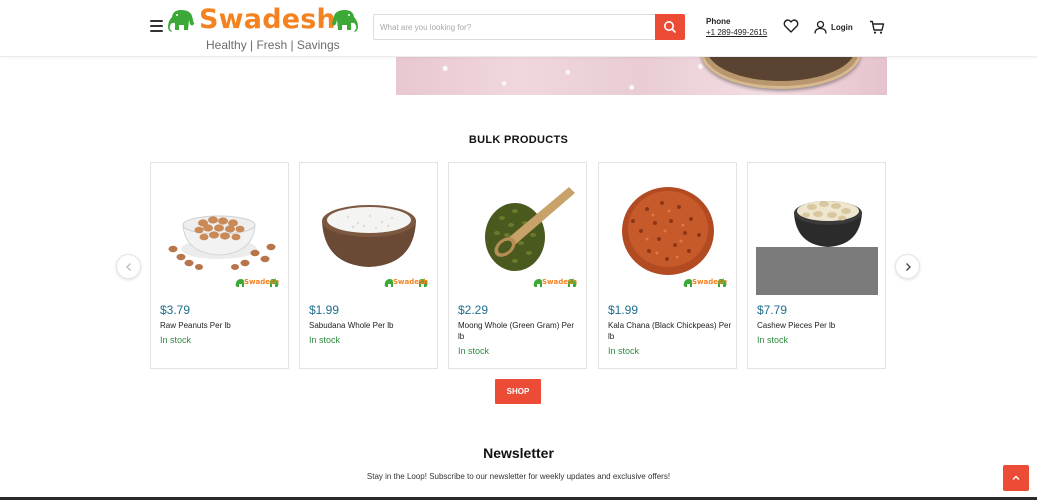 Image resolution: width=1037 pixels, height=500 pixels. What do you see at coordinates (520, 331) in the screenshot?
I see `product-name: Moong Whole (Green Gram) Per lb` at bounding box center [520, 331].